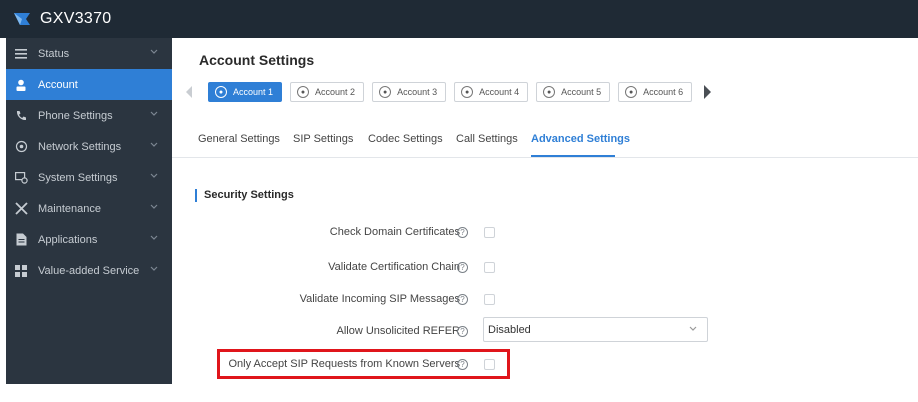  I want to click on sidebar-item-network-settings: Network Settings, so click(89, 146).